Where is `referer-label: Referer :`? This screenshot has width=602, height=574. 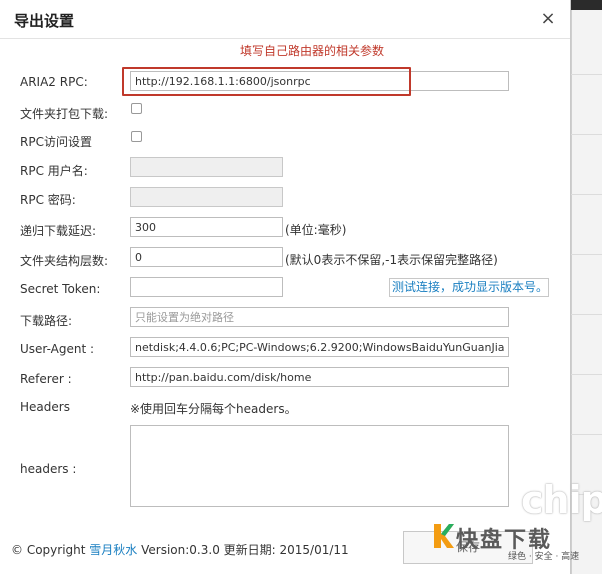 referer-label: Referer : is located at coordinates (46, 379).